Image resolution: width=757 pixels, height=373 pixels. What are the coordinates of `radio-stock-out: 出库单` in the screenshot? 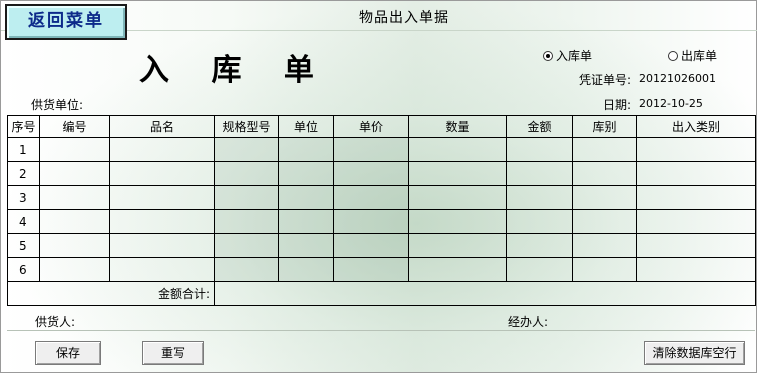 It's located at (692, 55).